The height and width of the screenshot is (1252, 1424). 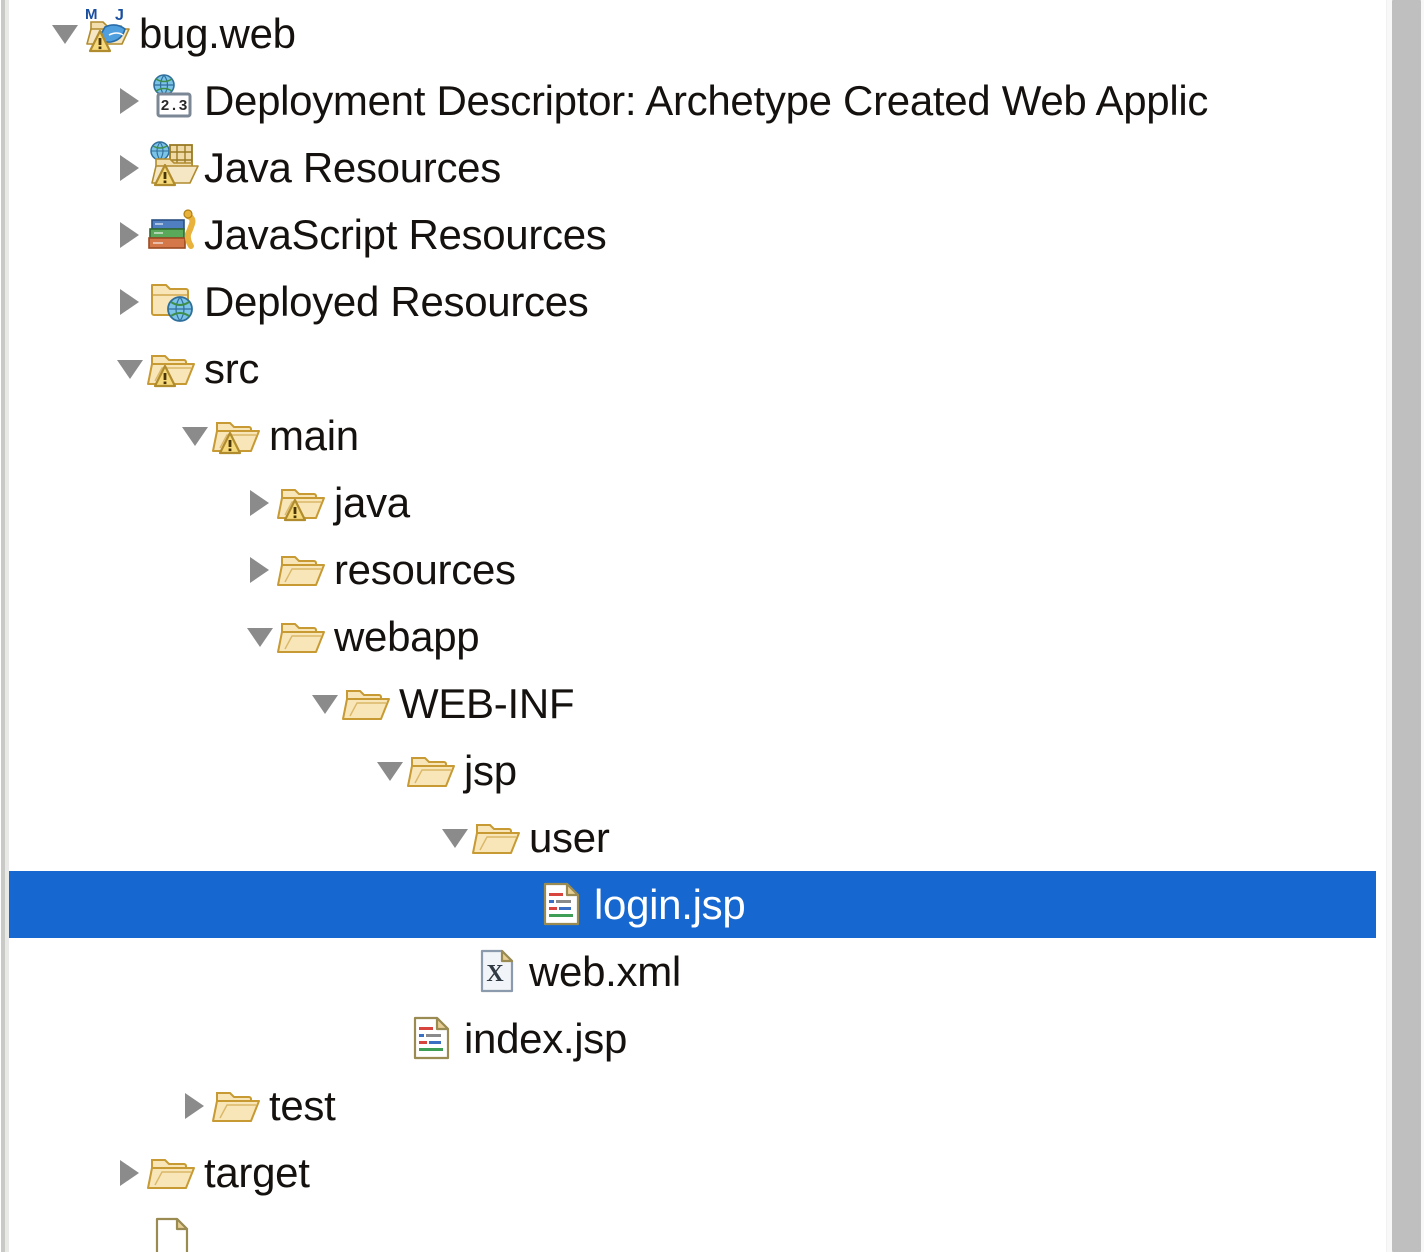 I want to click on tree-row-label: jsp, so click(x=490, y=770).